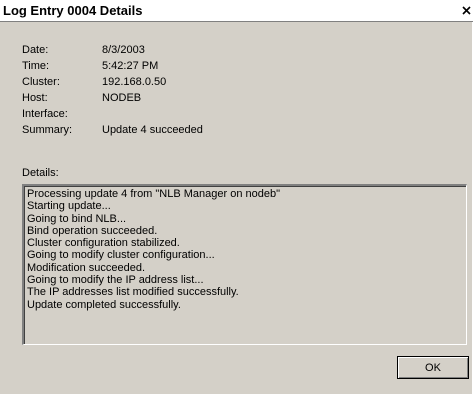 This screenshot has height=394, width=473. What do you see at coordinates (92, 230) in the screenshot?
I see `details-line: Bind operation succeeded.` at bounding box center [92, 230].